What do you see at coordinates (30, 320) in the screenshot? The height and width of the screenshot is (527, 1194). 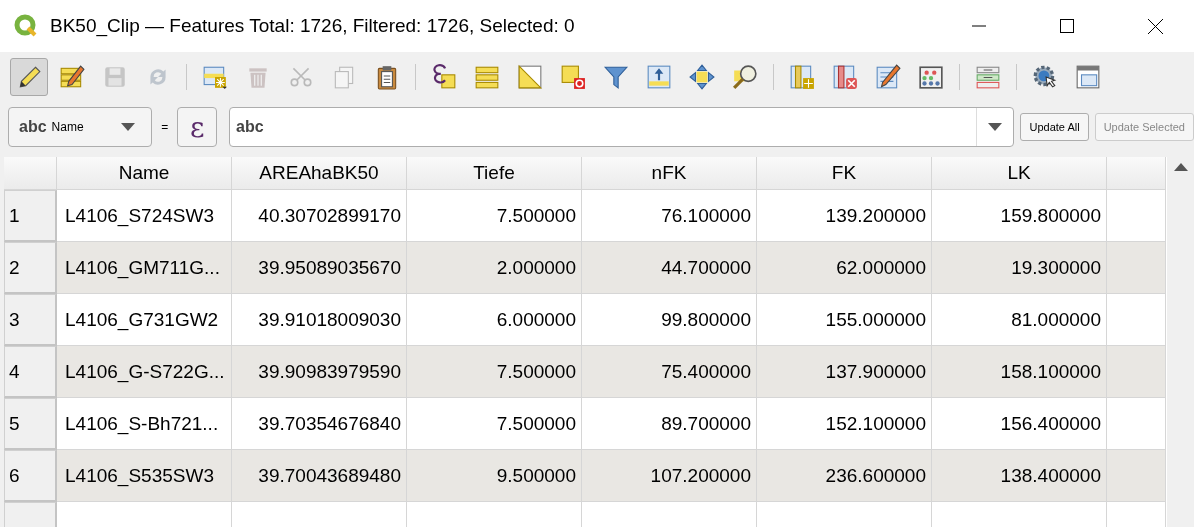 I see `row-header: 3` at bounding box center [30, 320].